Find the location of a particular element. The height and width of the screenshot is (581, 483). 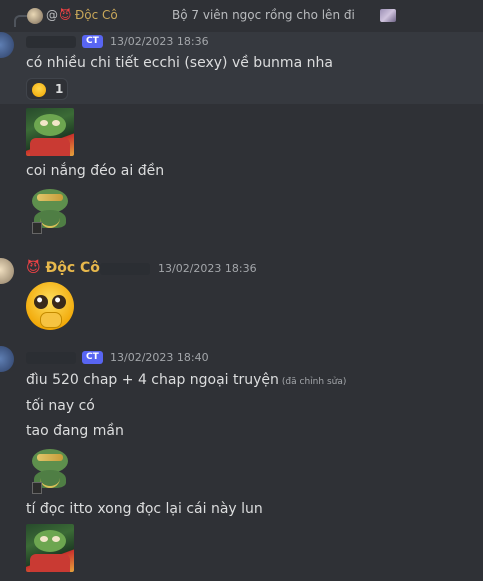

author-name: 😈 Độc Cô is located at coordinates (63, 268).